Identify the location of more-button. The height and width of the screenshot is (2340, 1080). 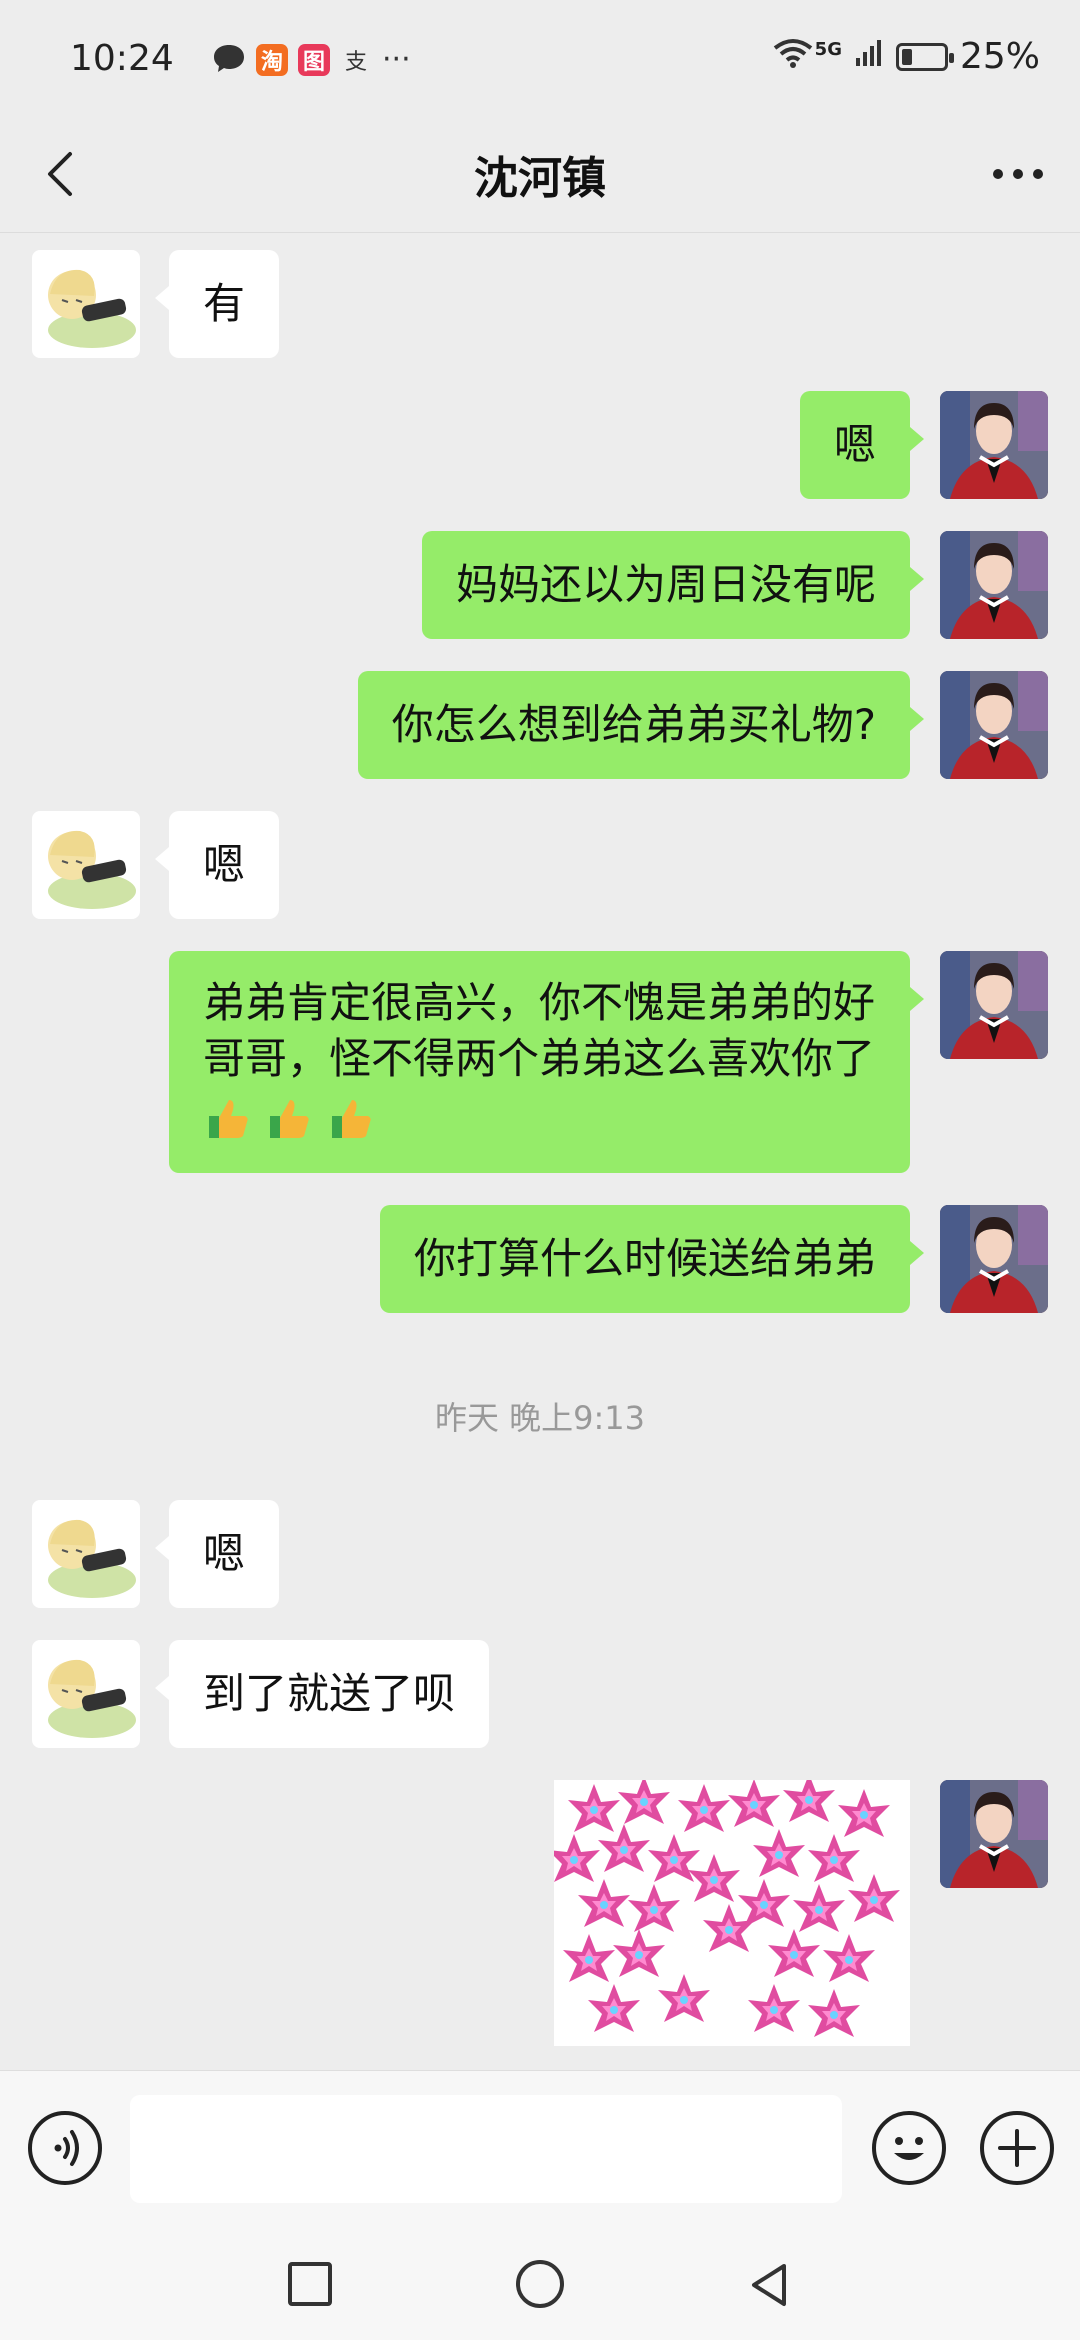
(1018, 174).